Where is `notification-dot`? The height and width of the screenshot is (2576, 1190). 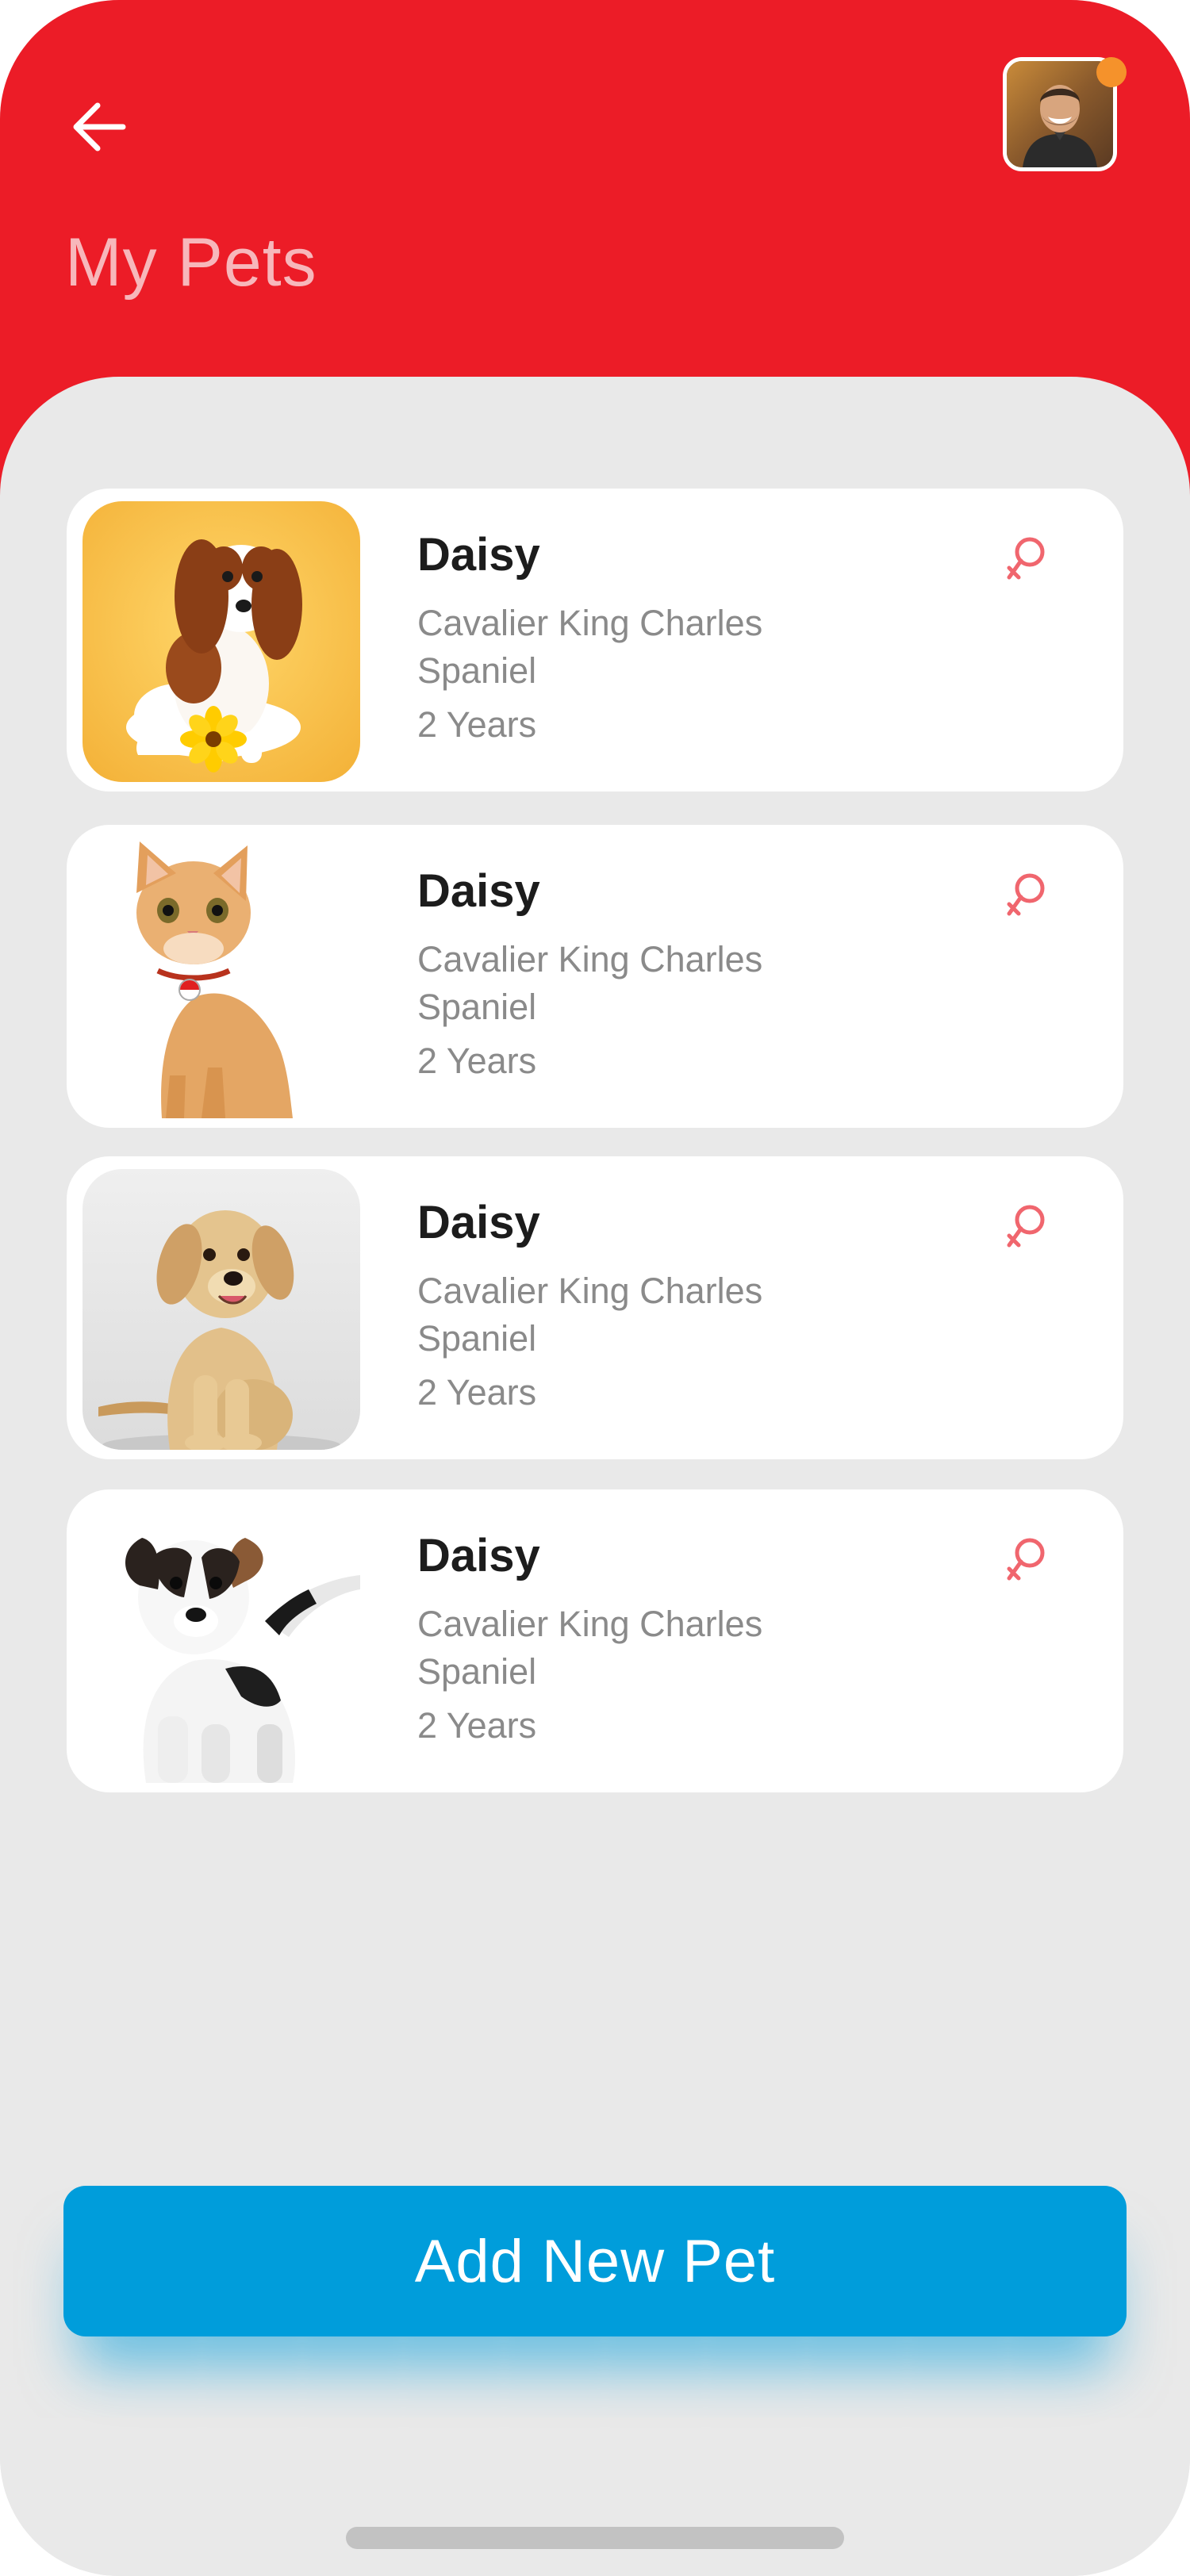
notification-dot is located at coordinates (1111, 72).